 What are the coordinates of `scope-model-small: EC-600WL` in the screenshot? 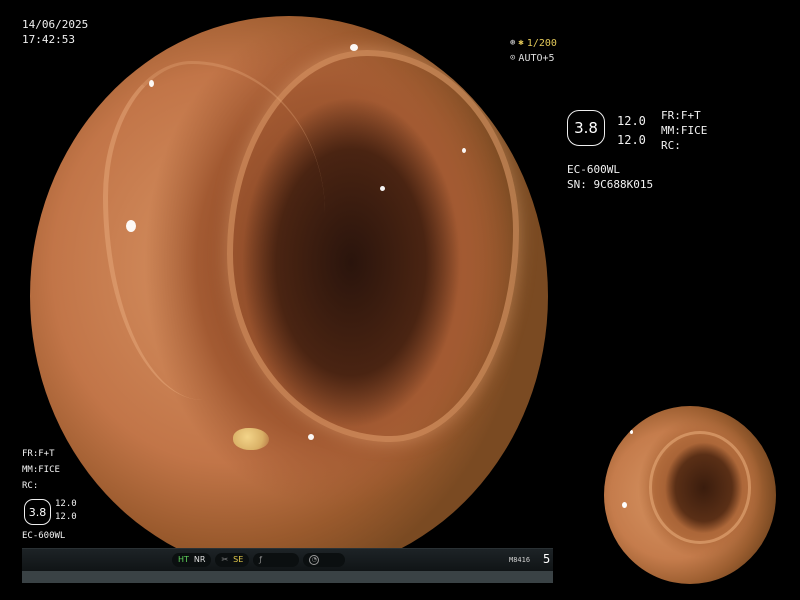 It's located at (44, 536).